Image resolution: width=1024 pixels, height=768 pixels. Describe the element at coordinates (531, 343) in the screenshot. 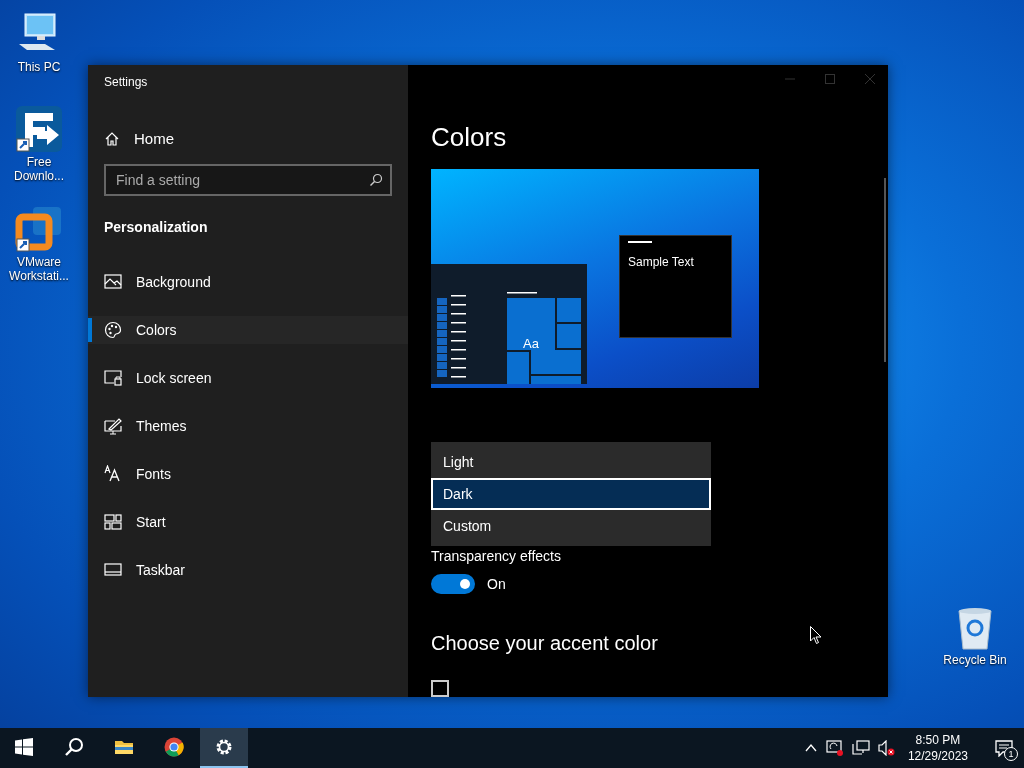

I see `tile-label: Aa` at that location.